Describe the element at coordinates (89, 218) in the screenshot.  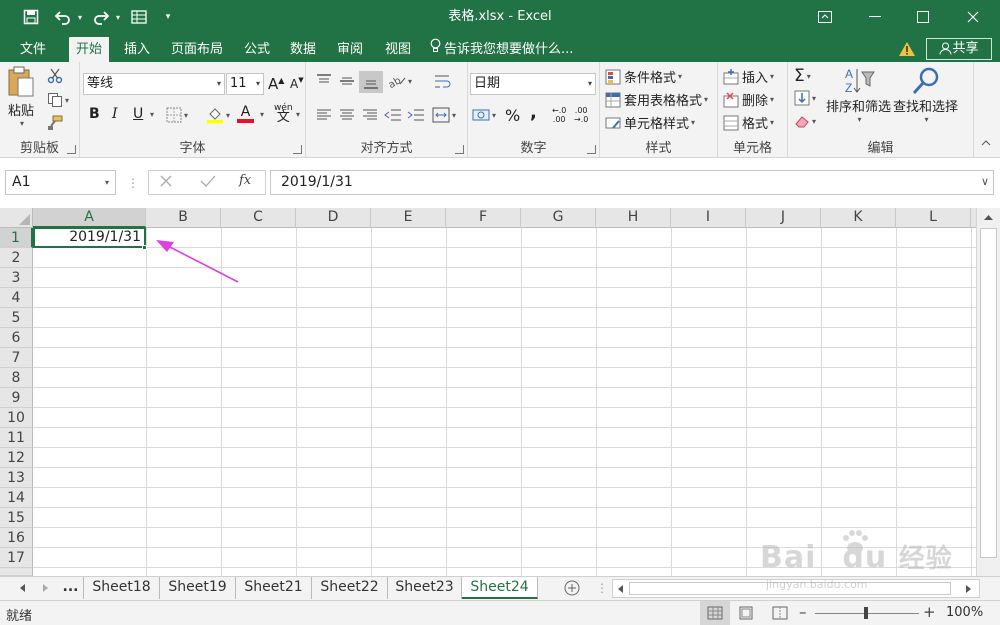
I see `column-header-A: A` at that location.